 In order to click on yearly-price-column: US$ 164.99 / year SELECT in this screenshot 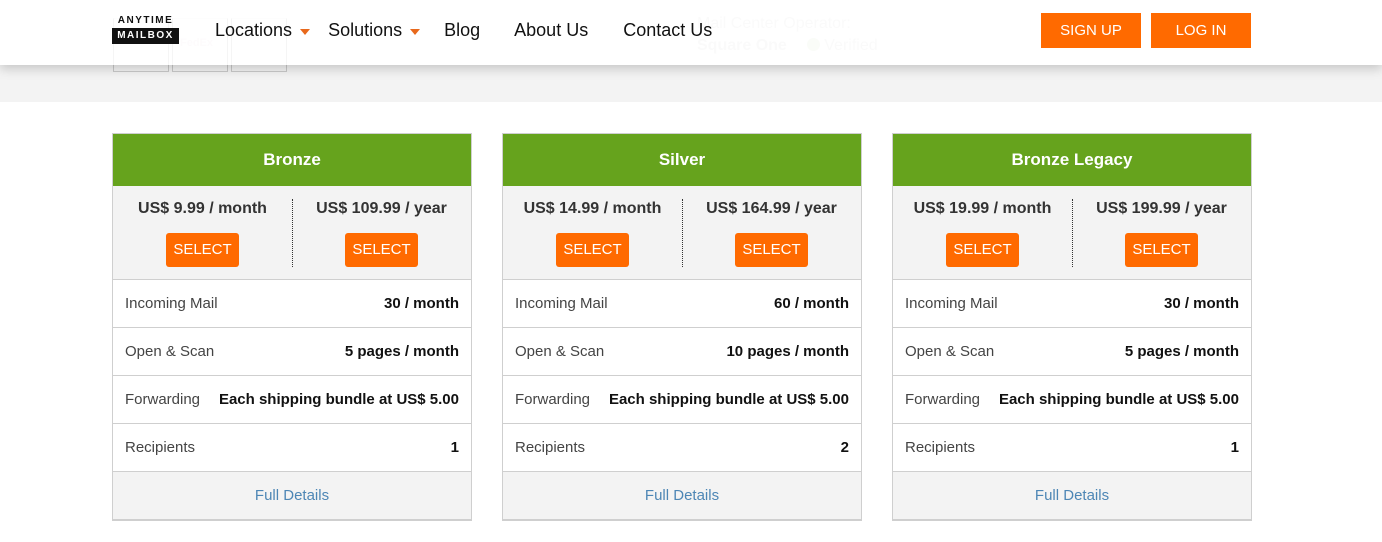, I will do `click(771, 232)`.